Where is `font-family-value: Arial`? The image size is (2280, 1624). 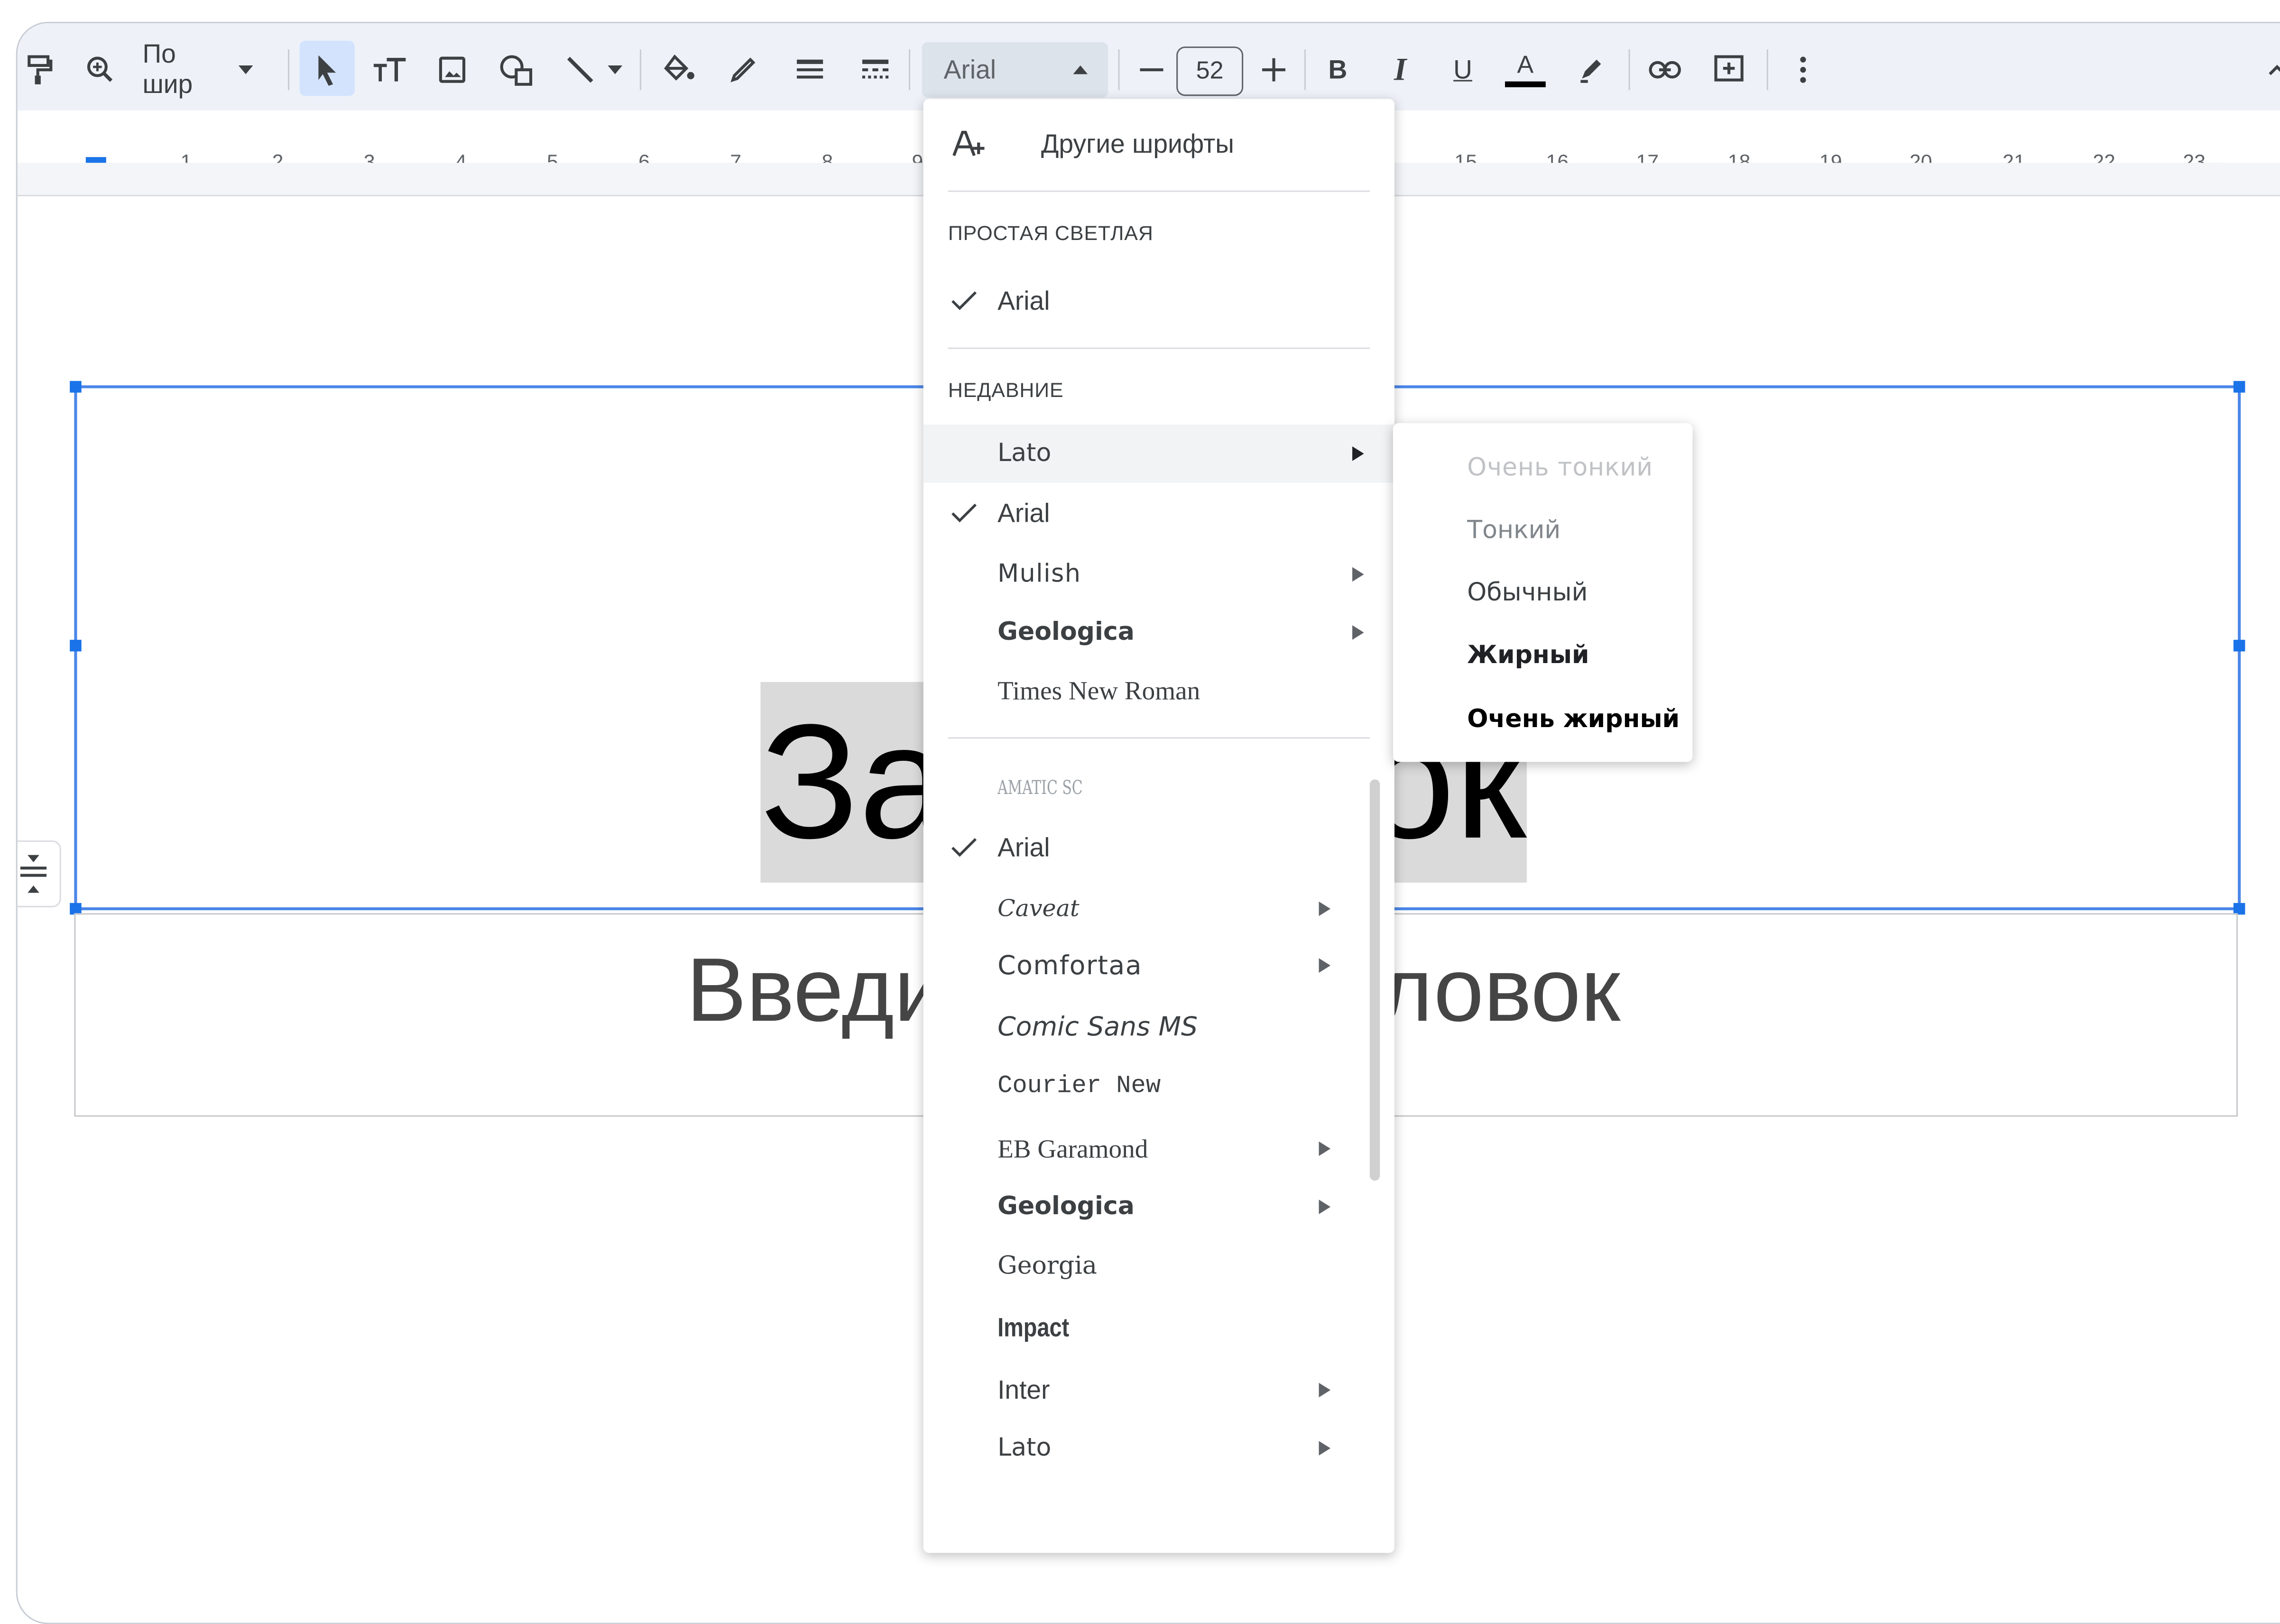 font-family-value: Arial is located at coordinates (970, 70).